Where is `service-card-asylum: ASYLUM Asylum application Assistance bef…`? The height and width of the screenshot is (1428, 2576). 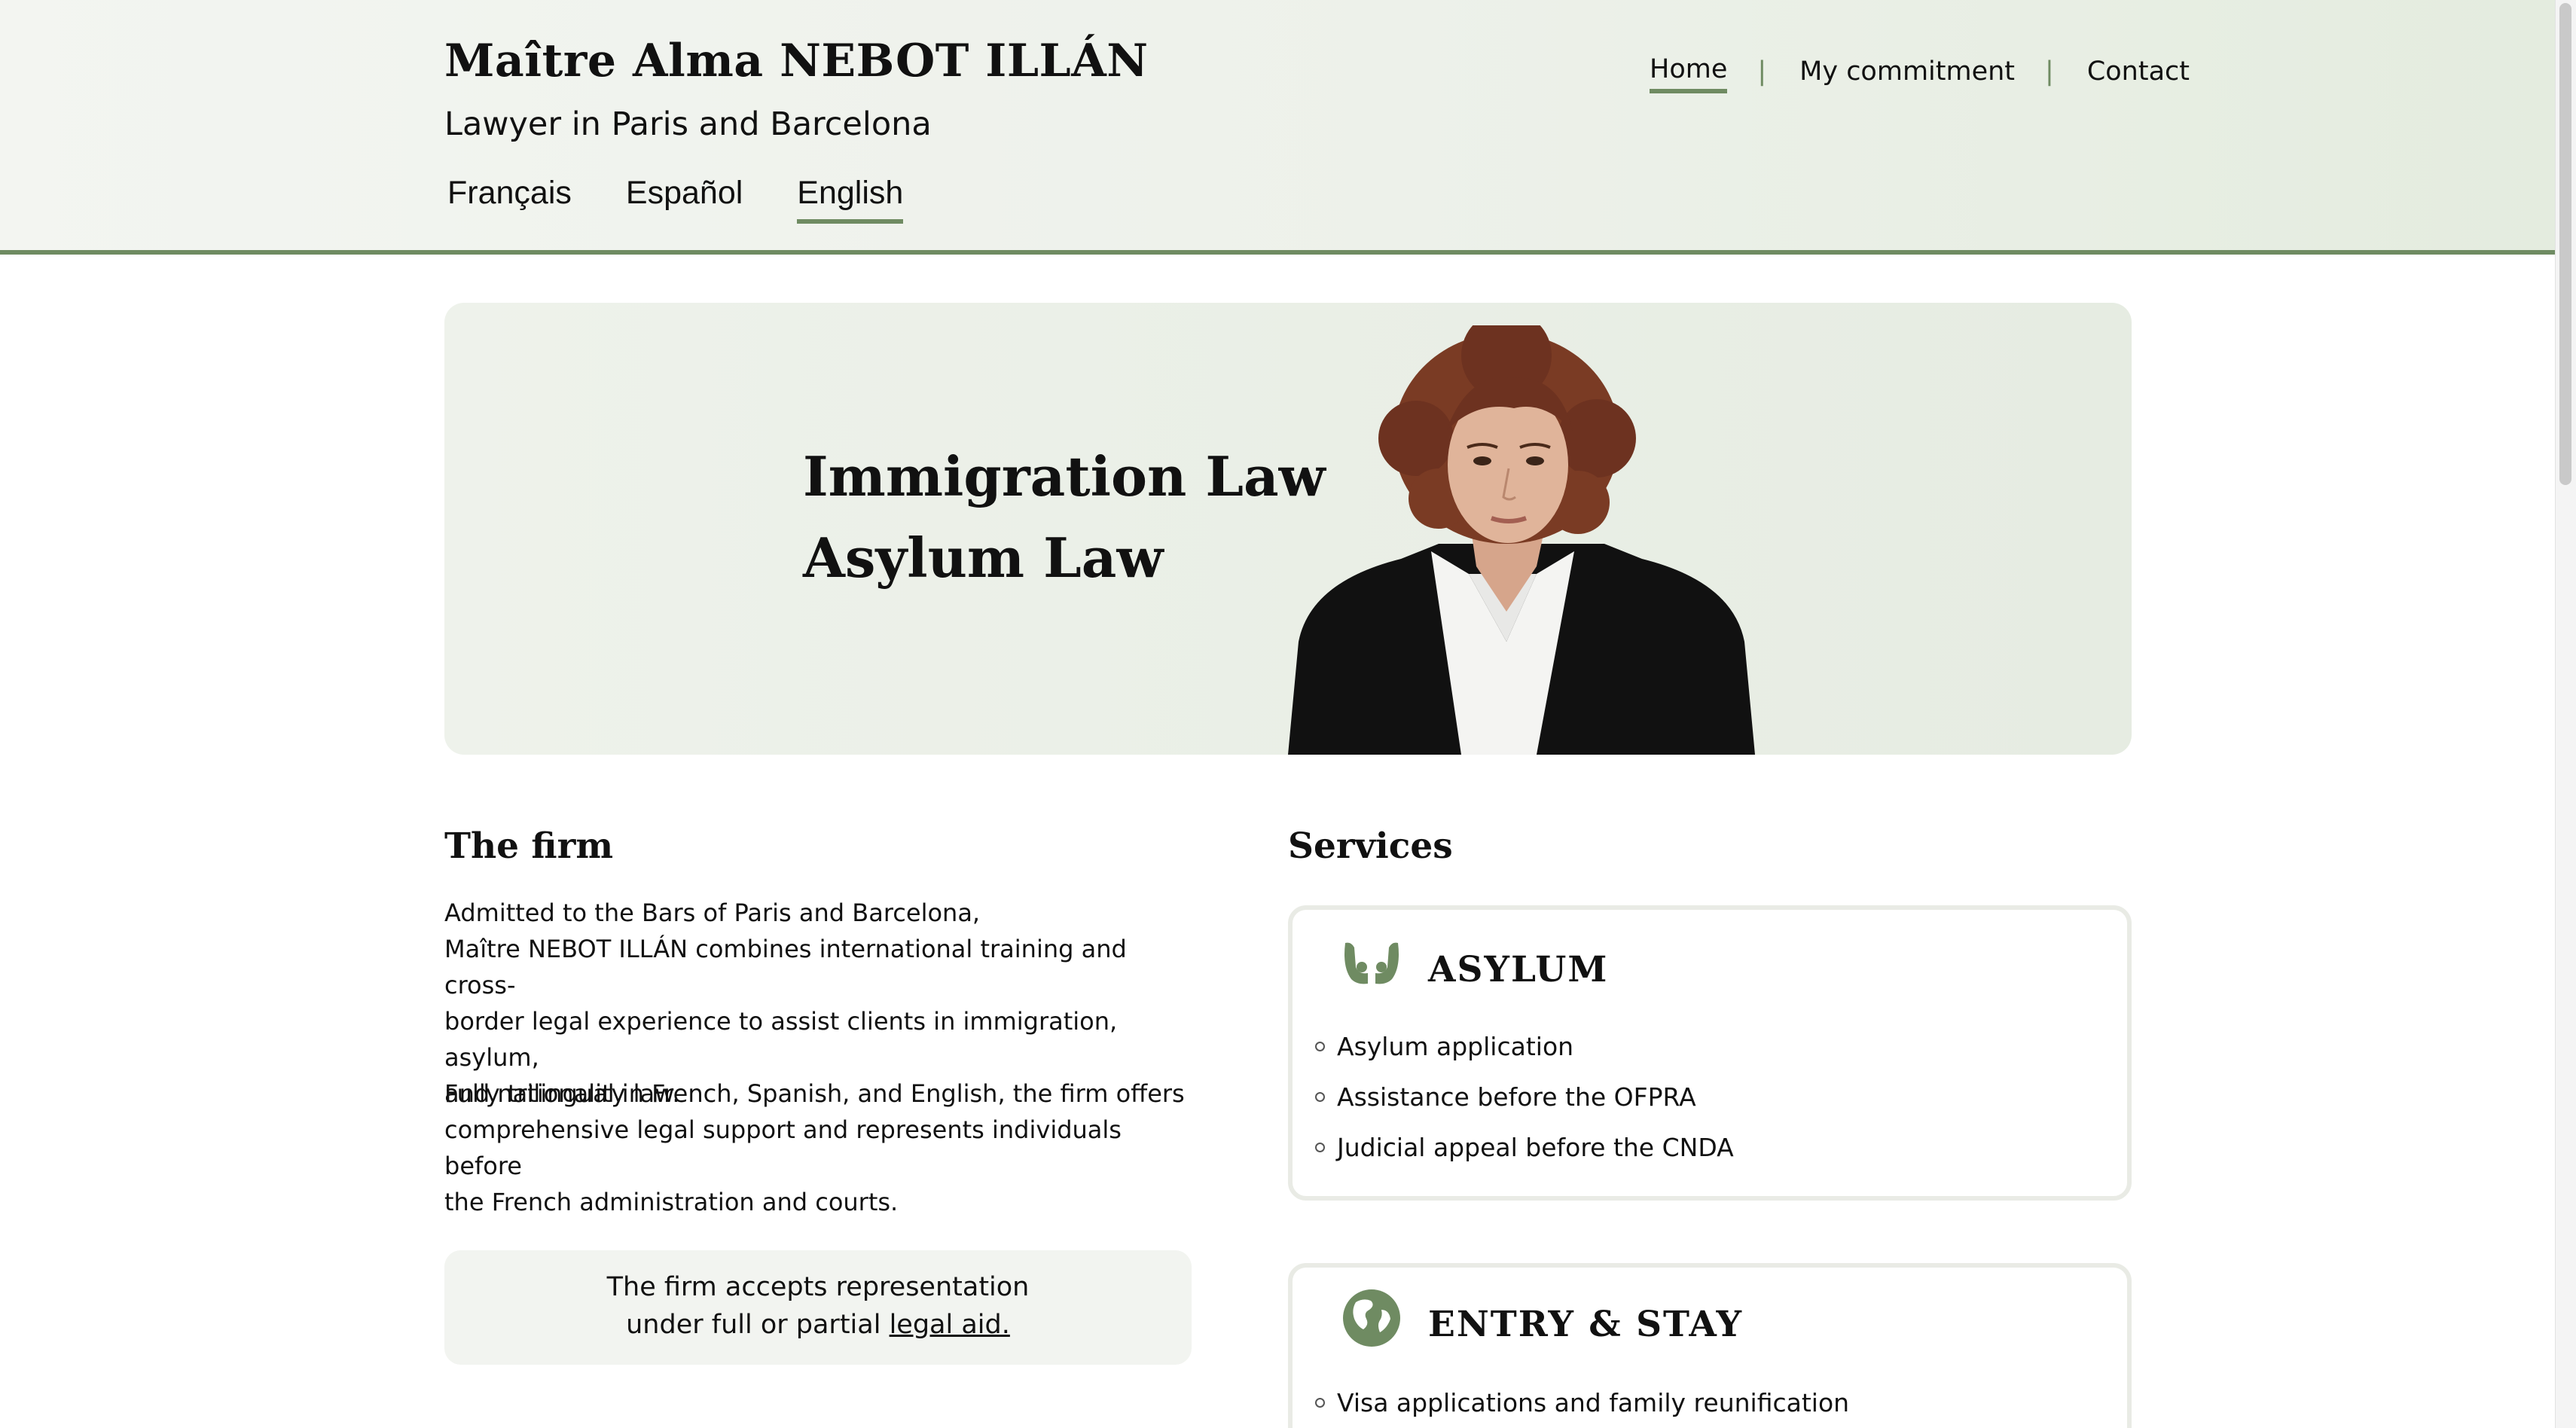 service-card-asylum: ASYLUM Asylum application Assistance bef… is located at coordinates (1710, 1053).